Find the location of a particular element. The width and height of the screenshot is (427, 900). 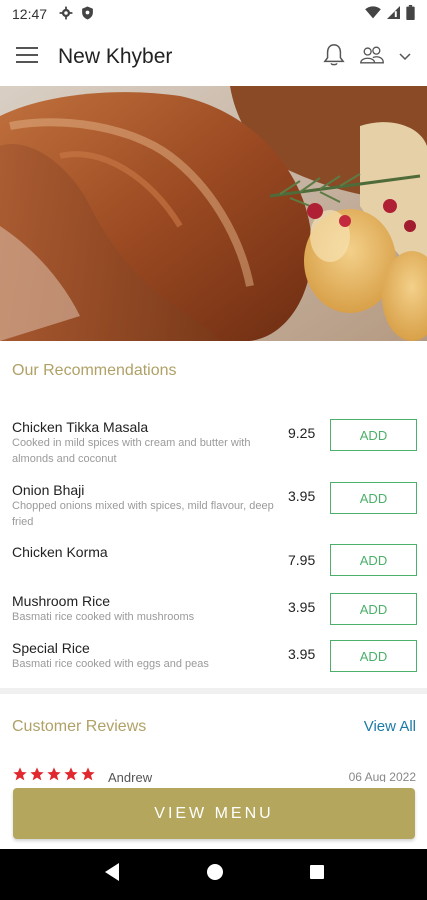

app-bar: New Khyber is located at coordinates (213, 57).